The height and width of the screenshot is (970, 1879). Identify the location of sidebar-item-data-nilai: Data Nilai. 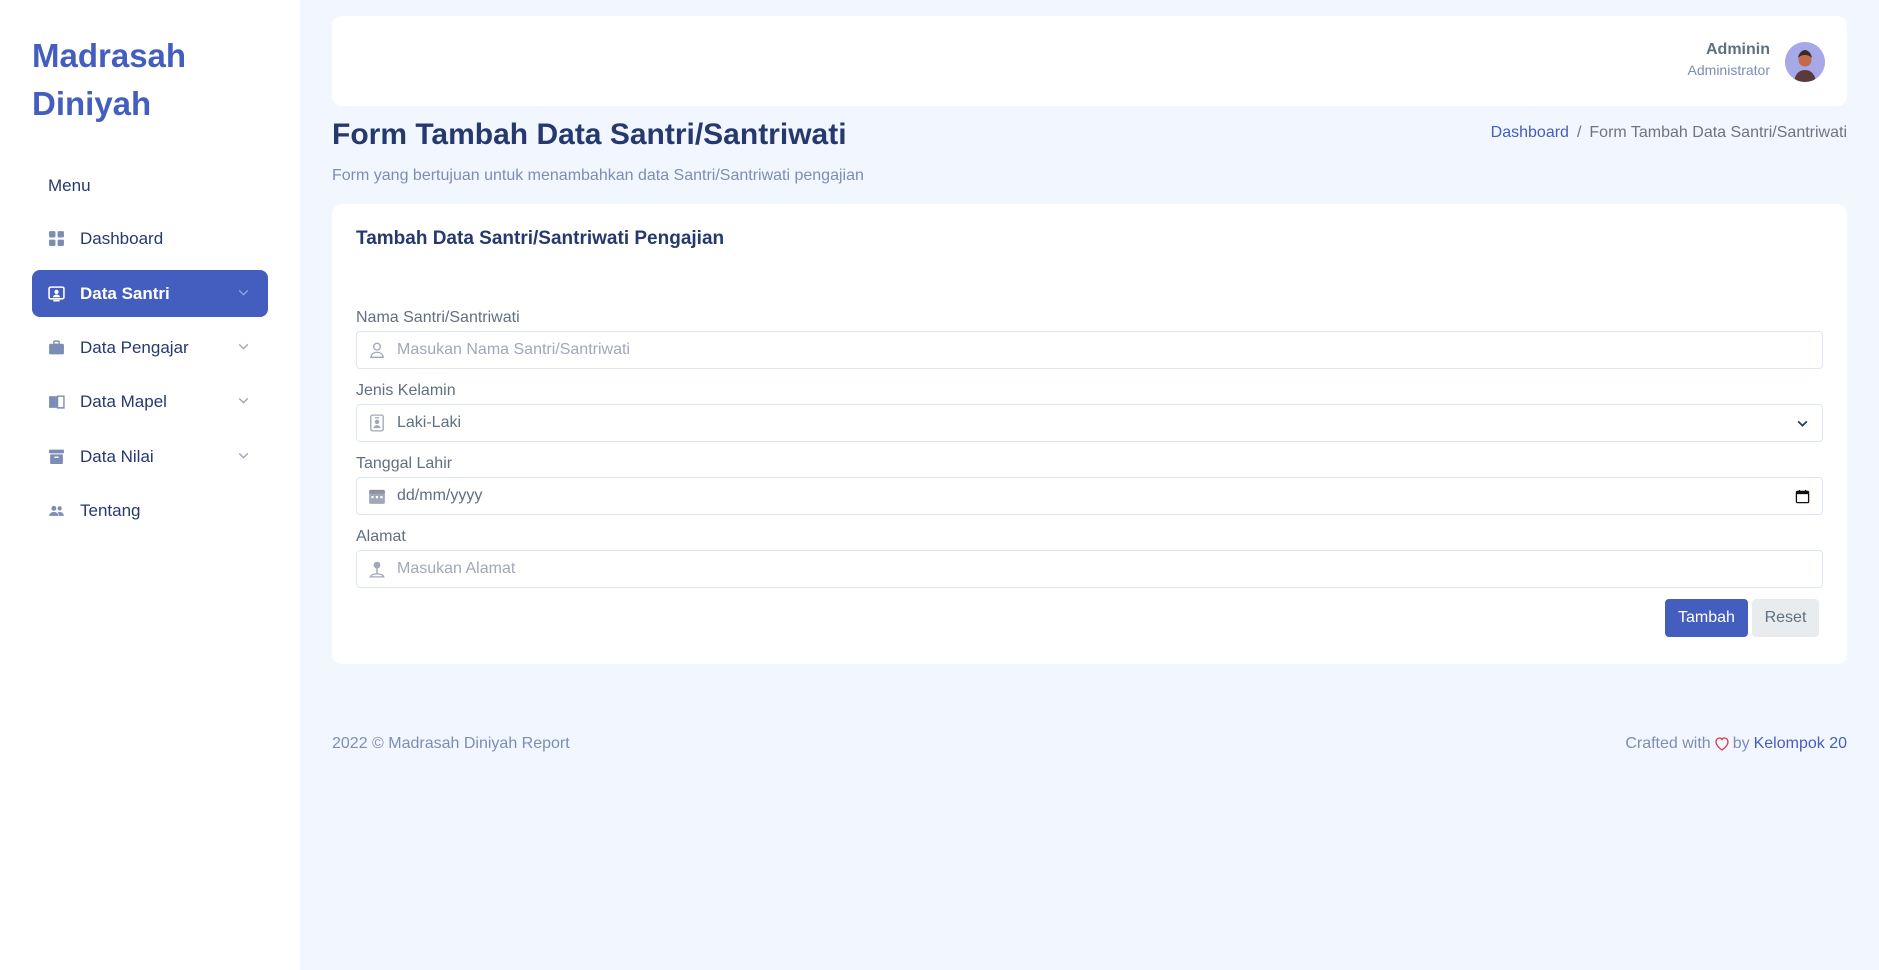
(150, 456).